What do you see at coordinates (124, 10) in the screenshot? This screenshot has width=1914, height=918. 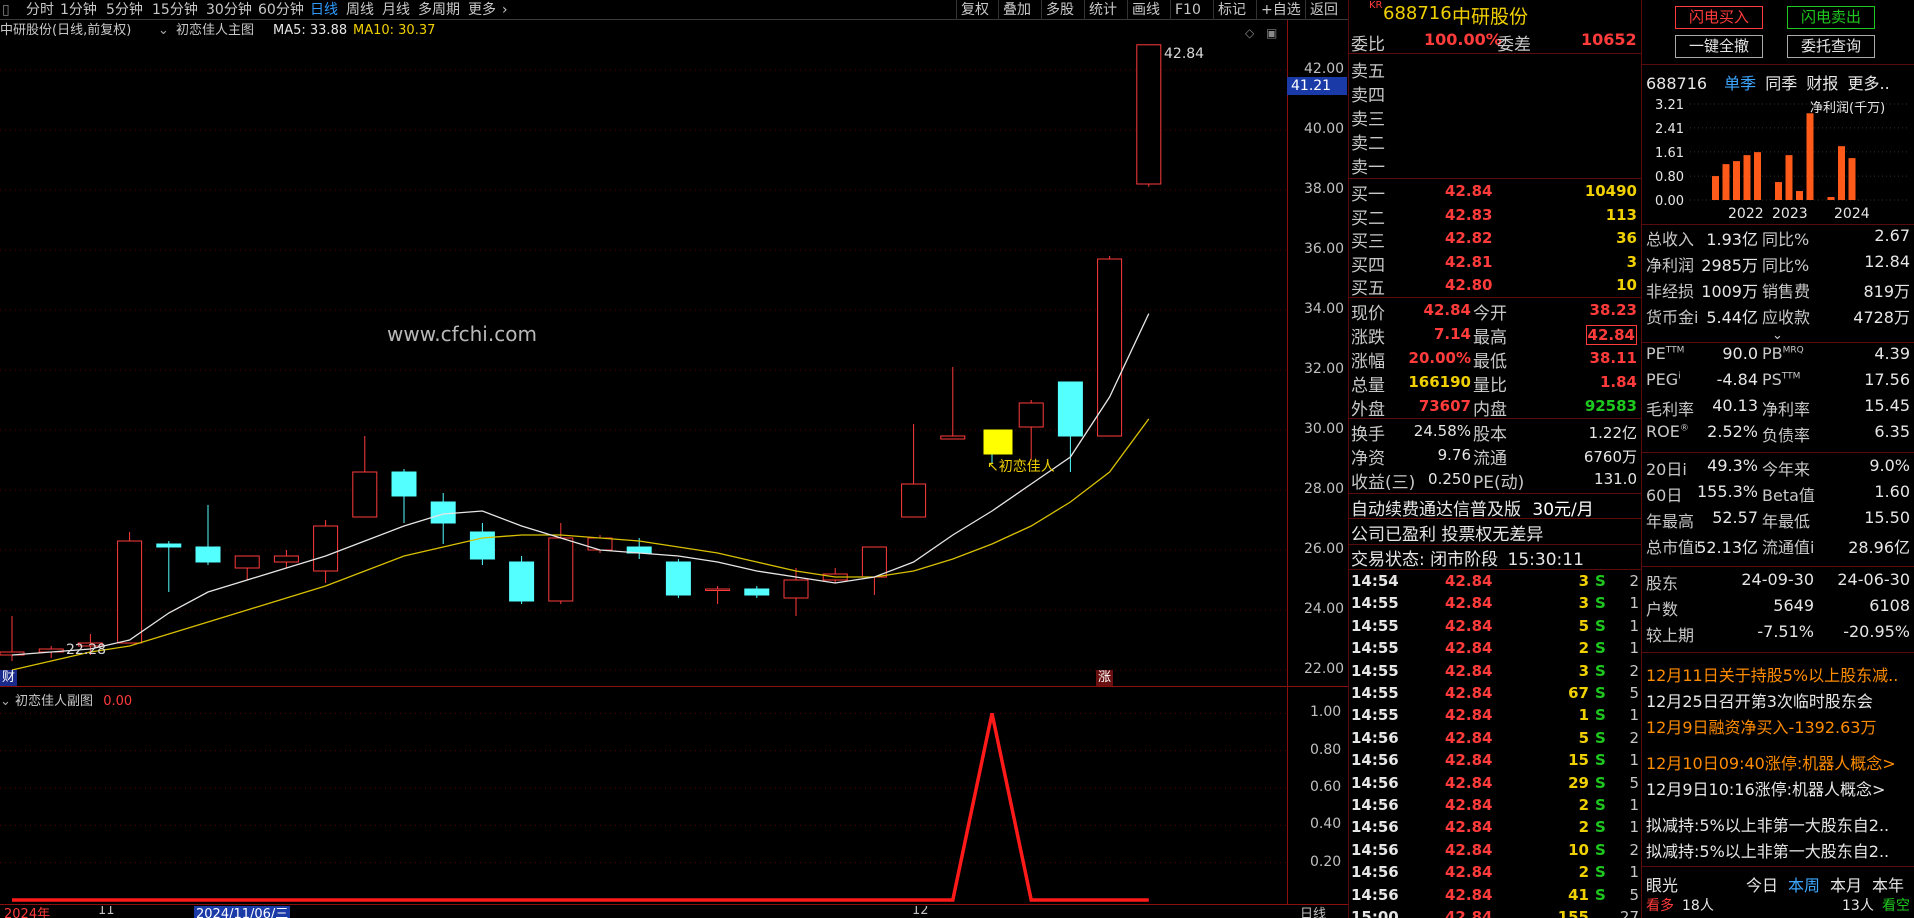 I see `tab-period-5min: 5分钟` at bounding box center [124, 10].